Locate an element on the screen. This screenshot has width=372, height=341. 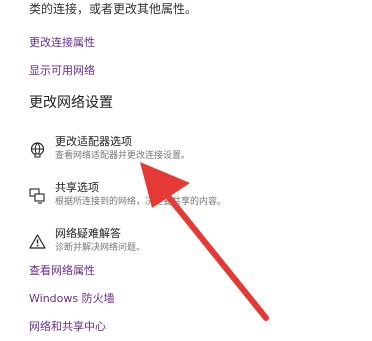
option-title: 共享选项 is located at coordinates (77, 187).